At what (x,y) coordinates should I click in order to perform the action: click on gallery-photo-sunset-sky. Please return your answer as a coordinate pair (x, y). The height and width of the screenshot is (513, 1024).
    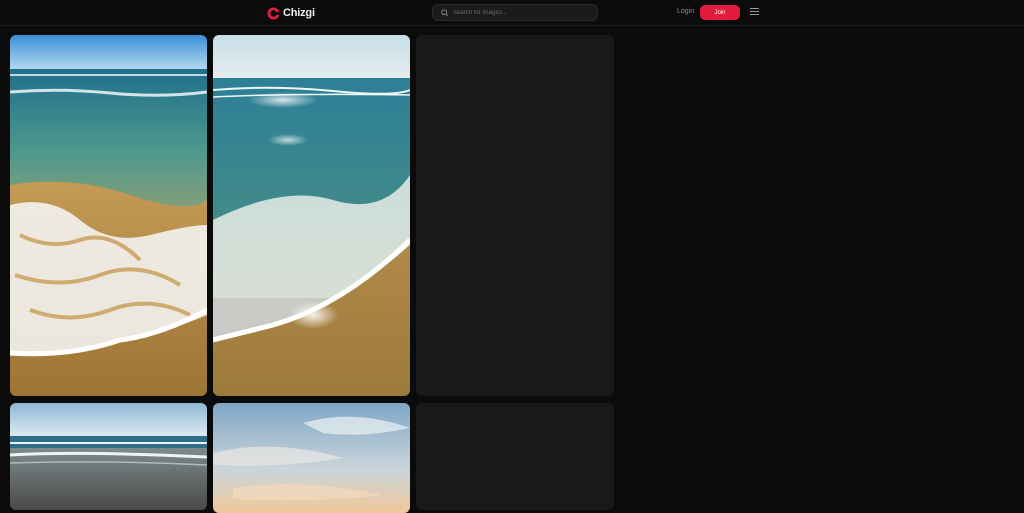
    Looking at the image, I should click on (311, 458).